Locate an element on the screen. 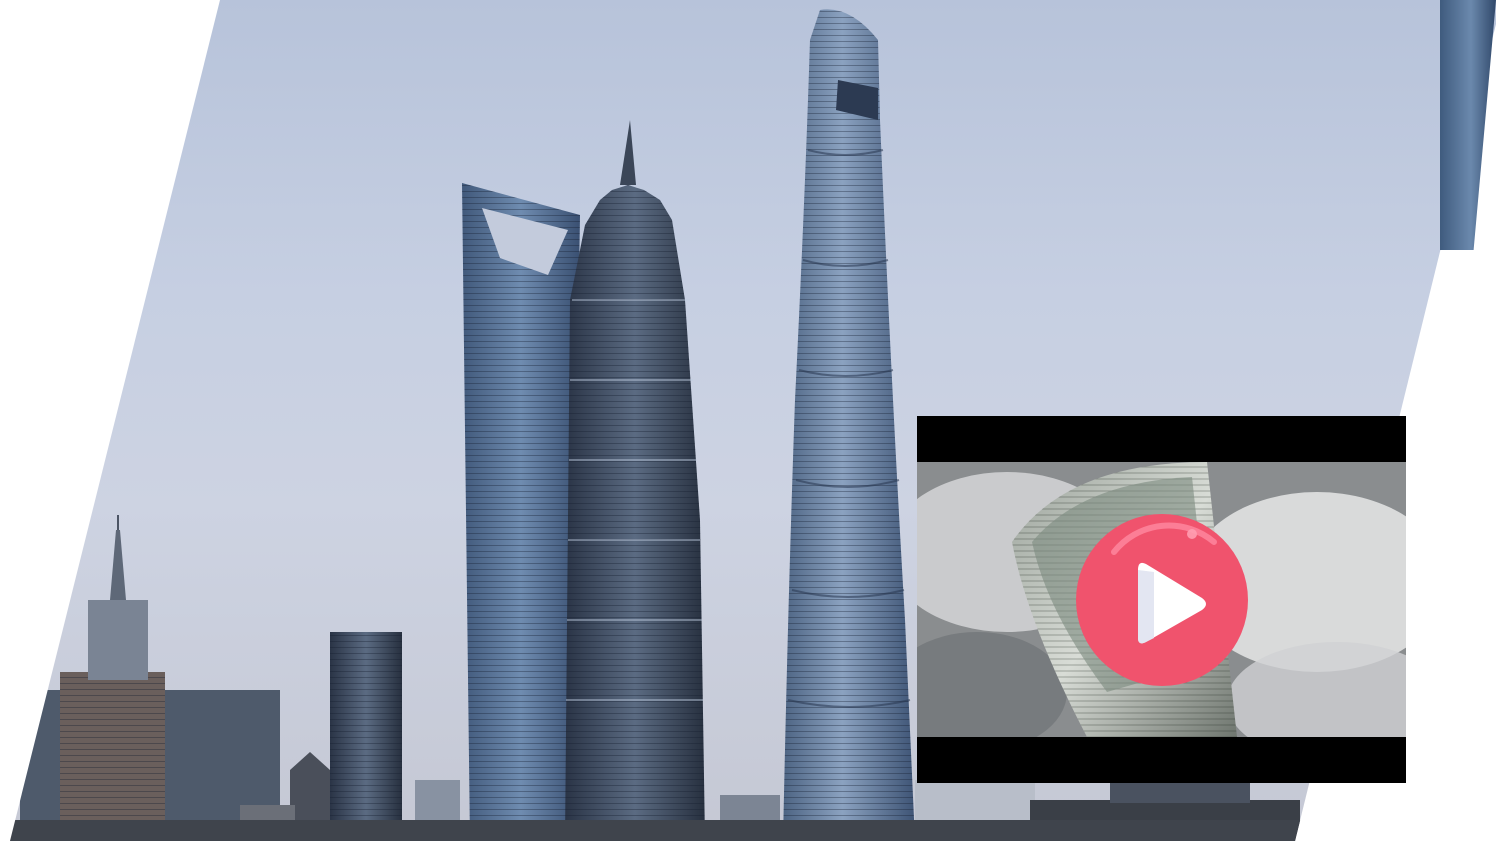 The image size is (1496, 841). video-thumbnail is located at coordinates (1161, 599).